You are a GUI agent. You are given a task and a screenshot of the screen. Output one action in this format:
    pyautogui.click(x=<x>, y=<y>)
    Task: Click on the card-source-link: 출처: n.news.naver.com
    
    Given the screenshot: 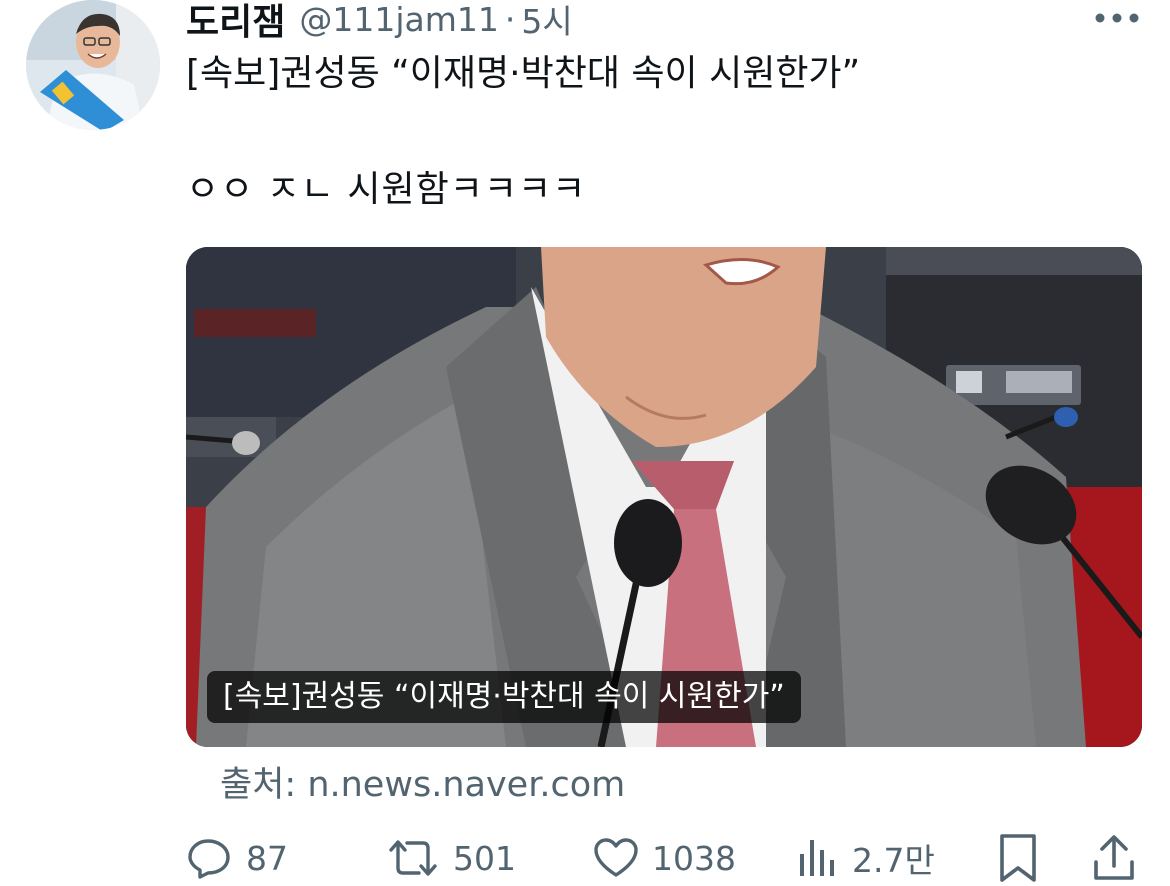 What is the action you would take?
    pyautogui.click(x=422, y=785)
    